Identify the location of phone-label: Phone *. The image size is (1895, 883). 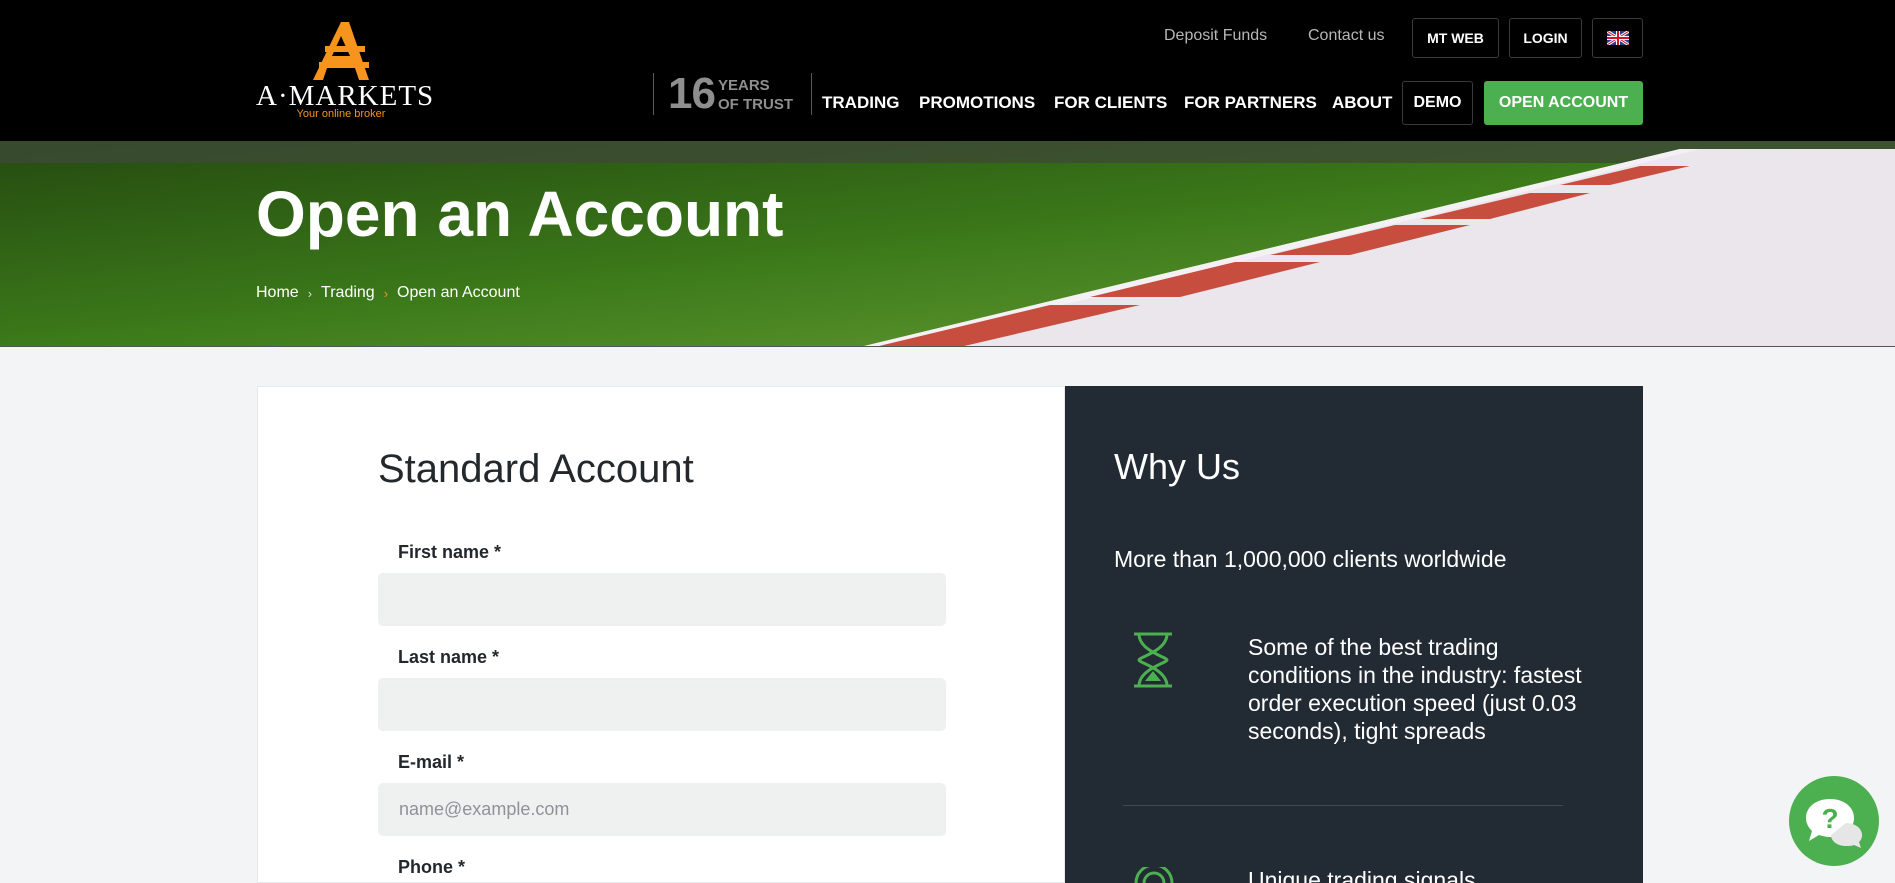
(432, 867).